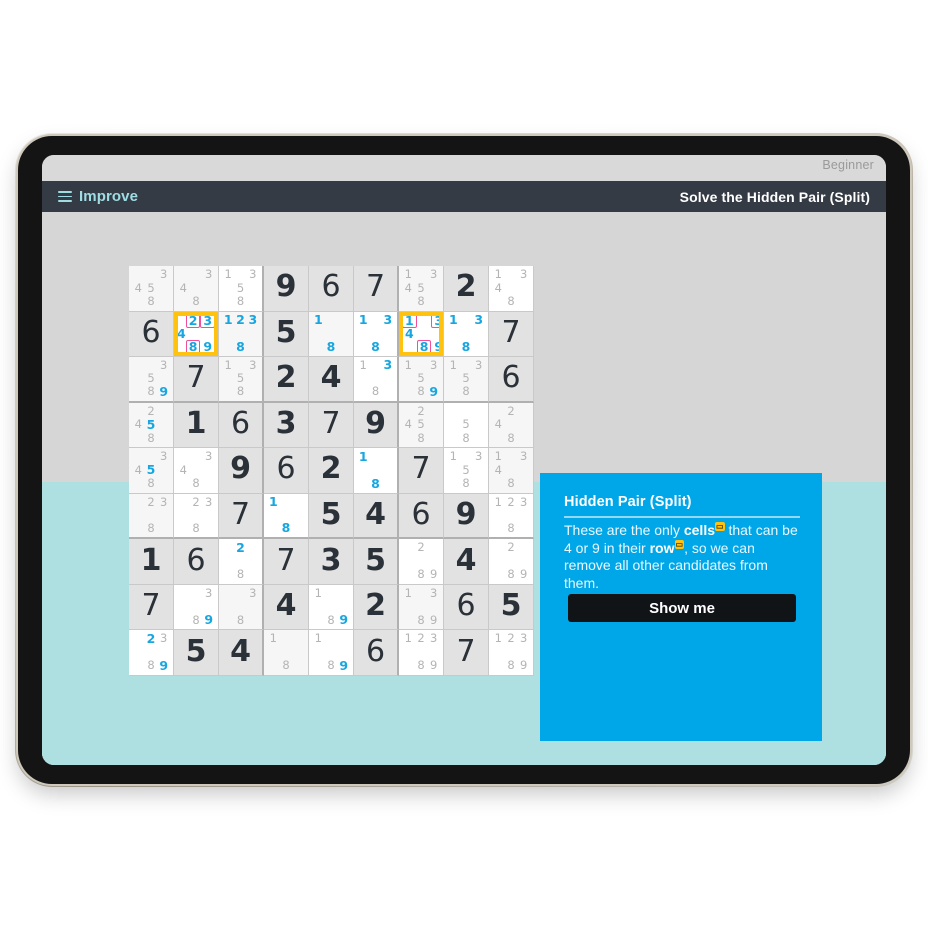 Image resolution: width=928 pixels, height=928 pixels. Describe the element at coordinates (241, 607) in the screenshot. I see `sudoku-cell-r8c3: 38` at that location.